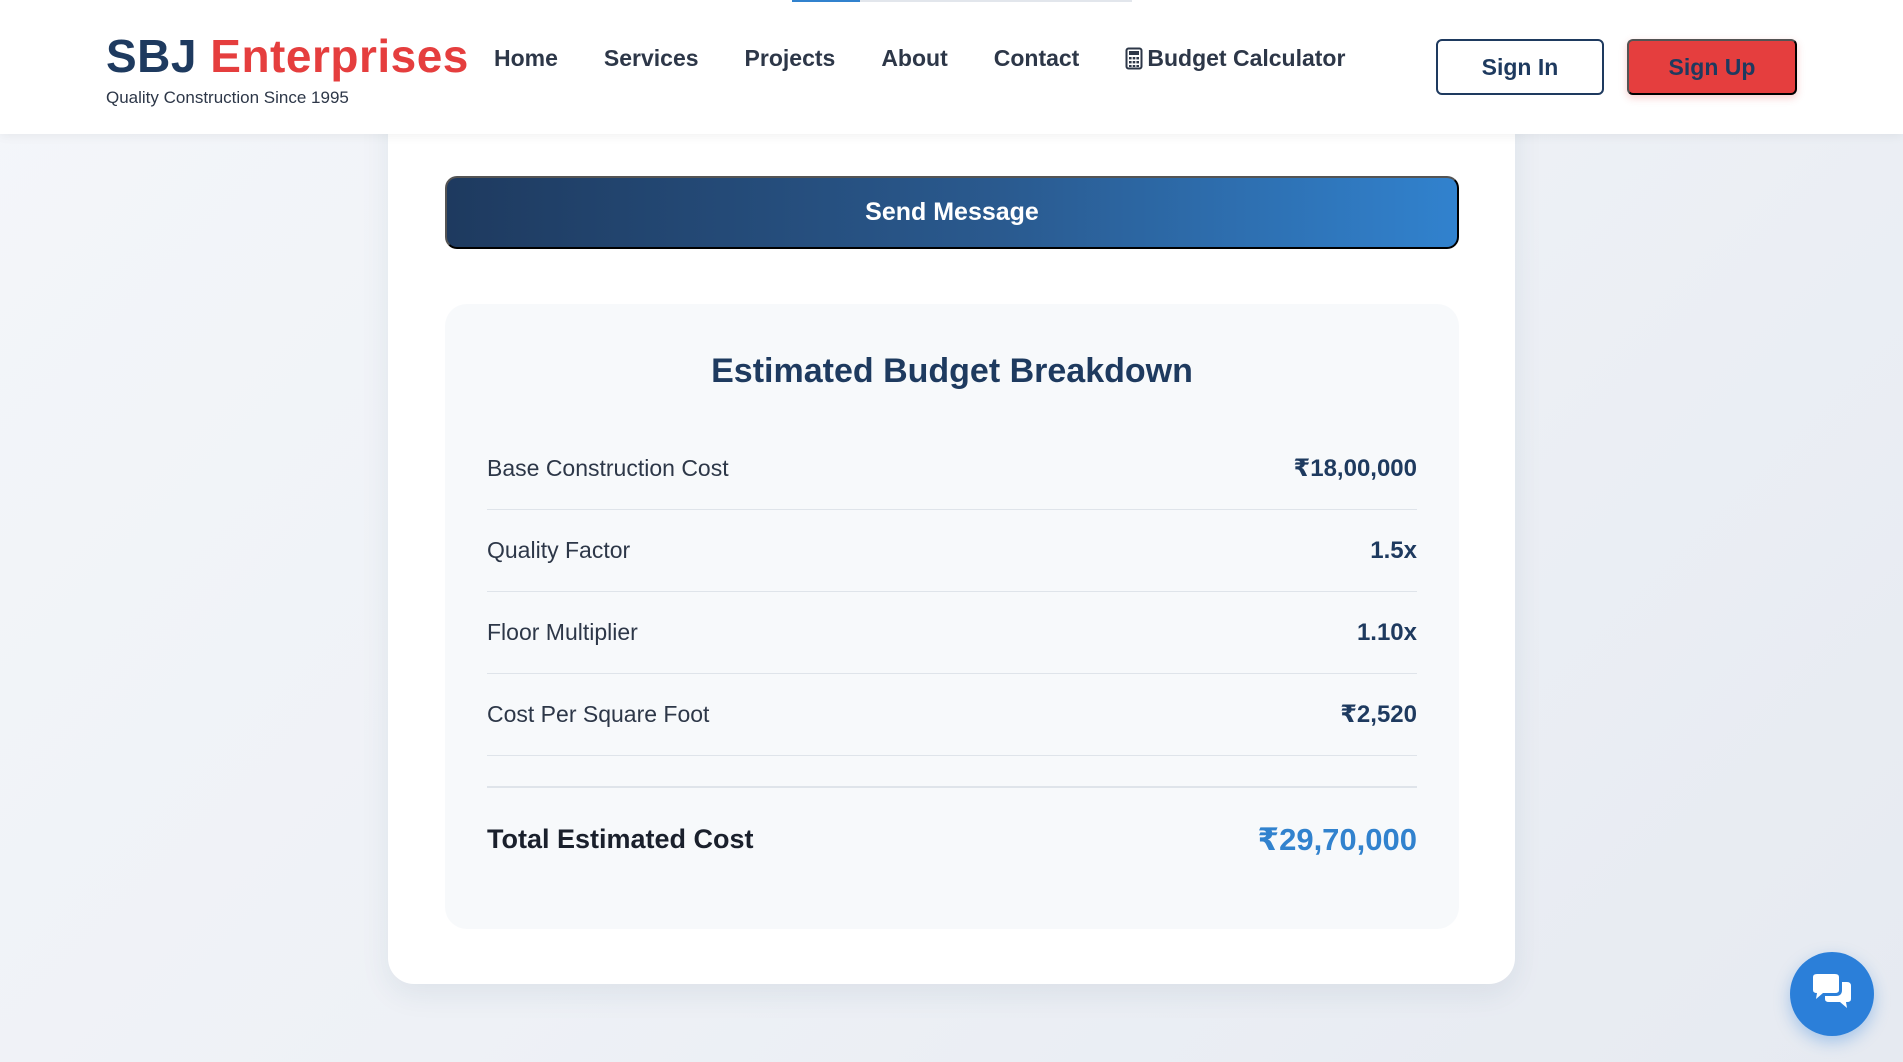  What do you see at coordinates (151, 56) in the screenshot?
I see `logo-first-word: SBJ` at bounding box center [151, 56].